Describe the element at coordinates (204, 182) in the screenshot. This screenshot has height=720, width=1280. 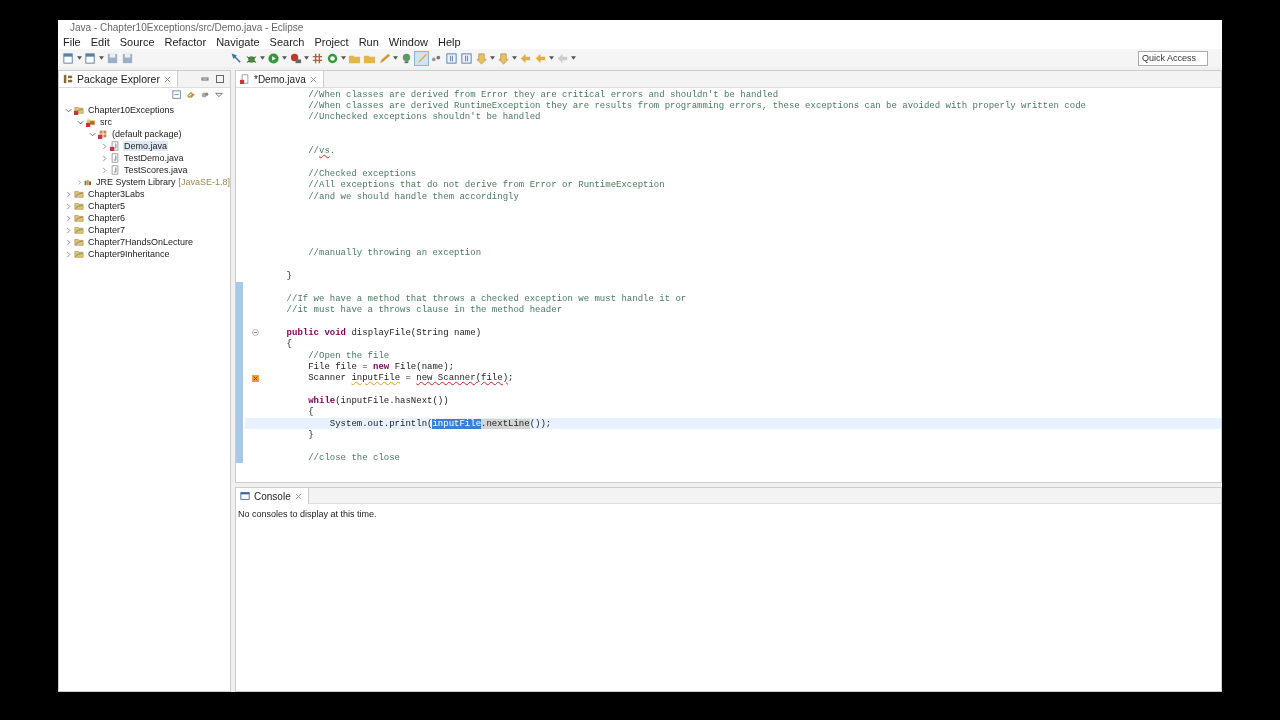
I see `tree-item-decoration: [JavaSE-1.8]` at that location.